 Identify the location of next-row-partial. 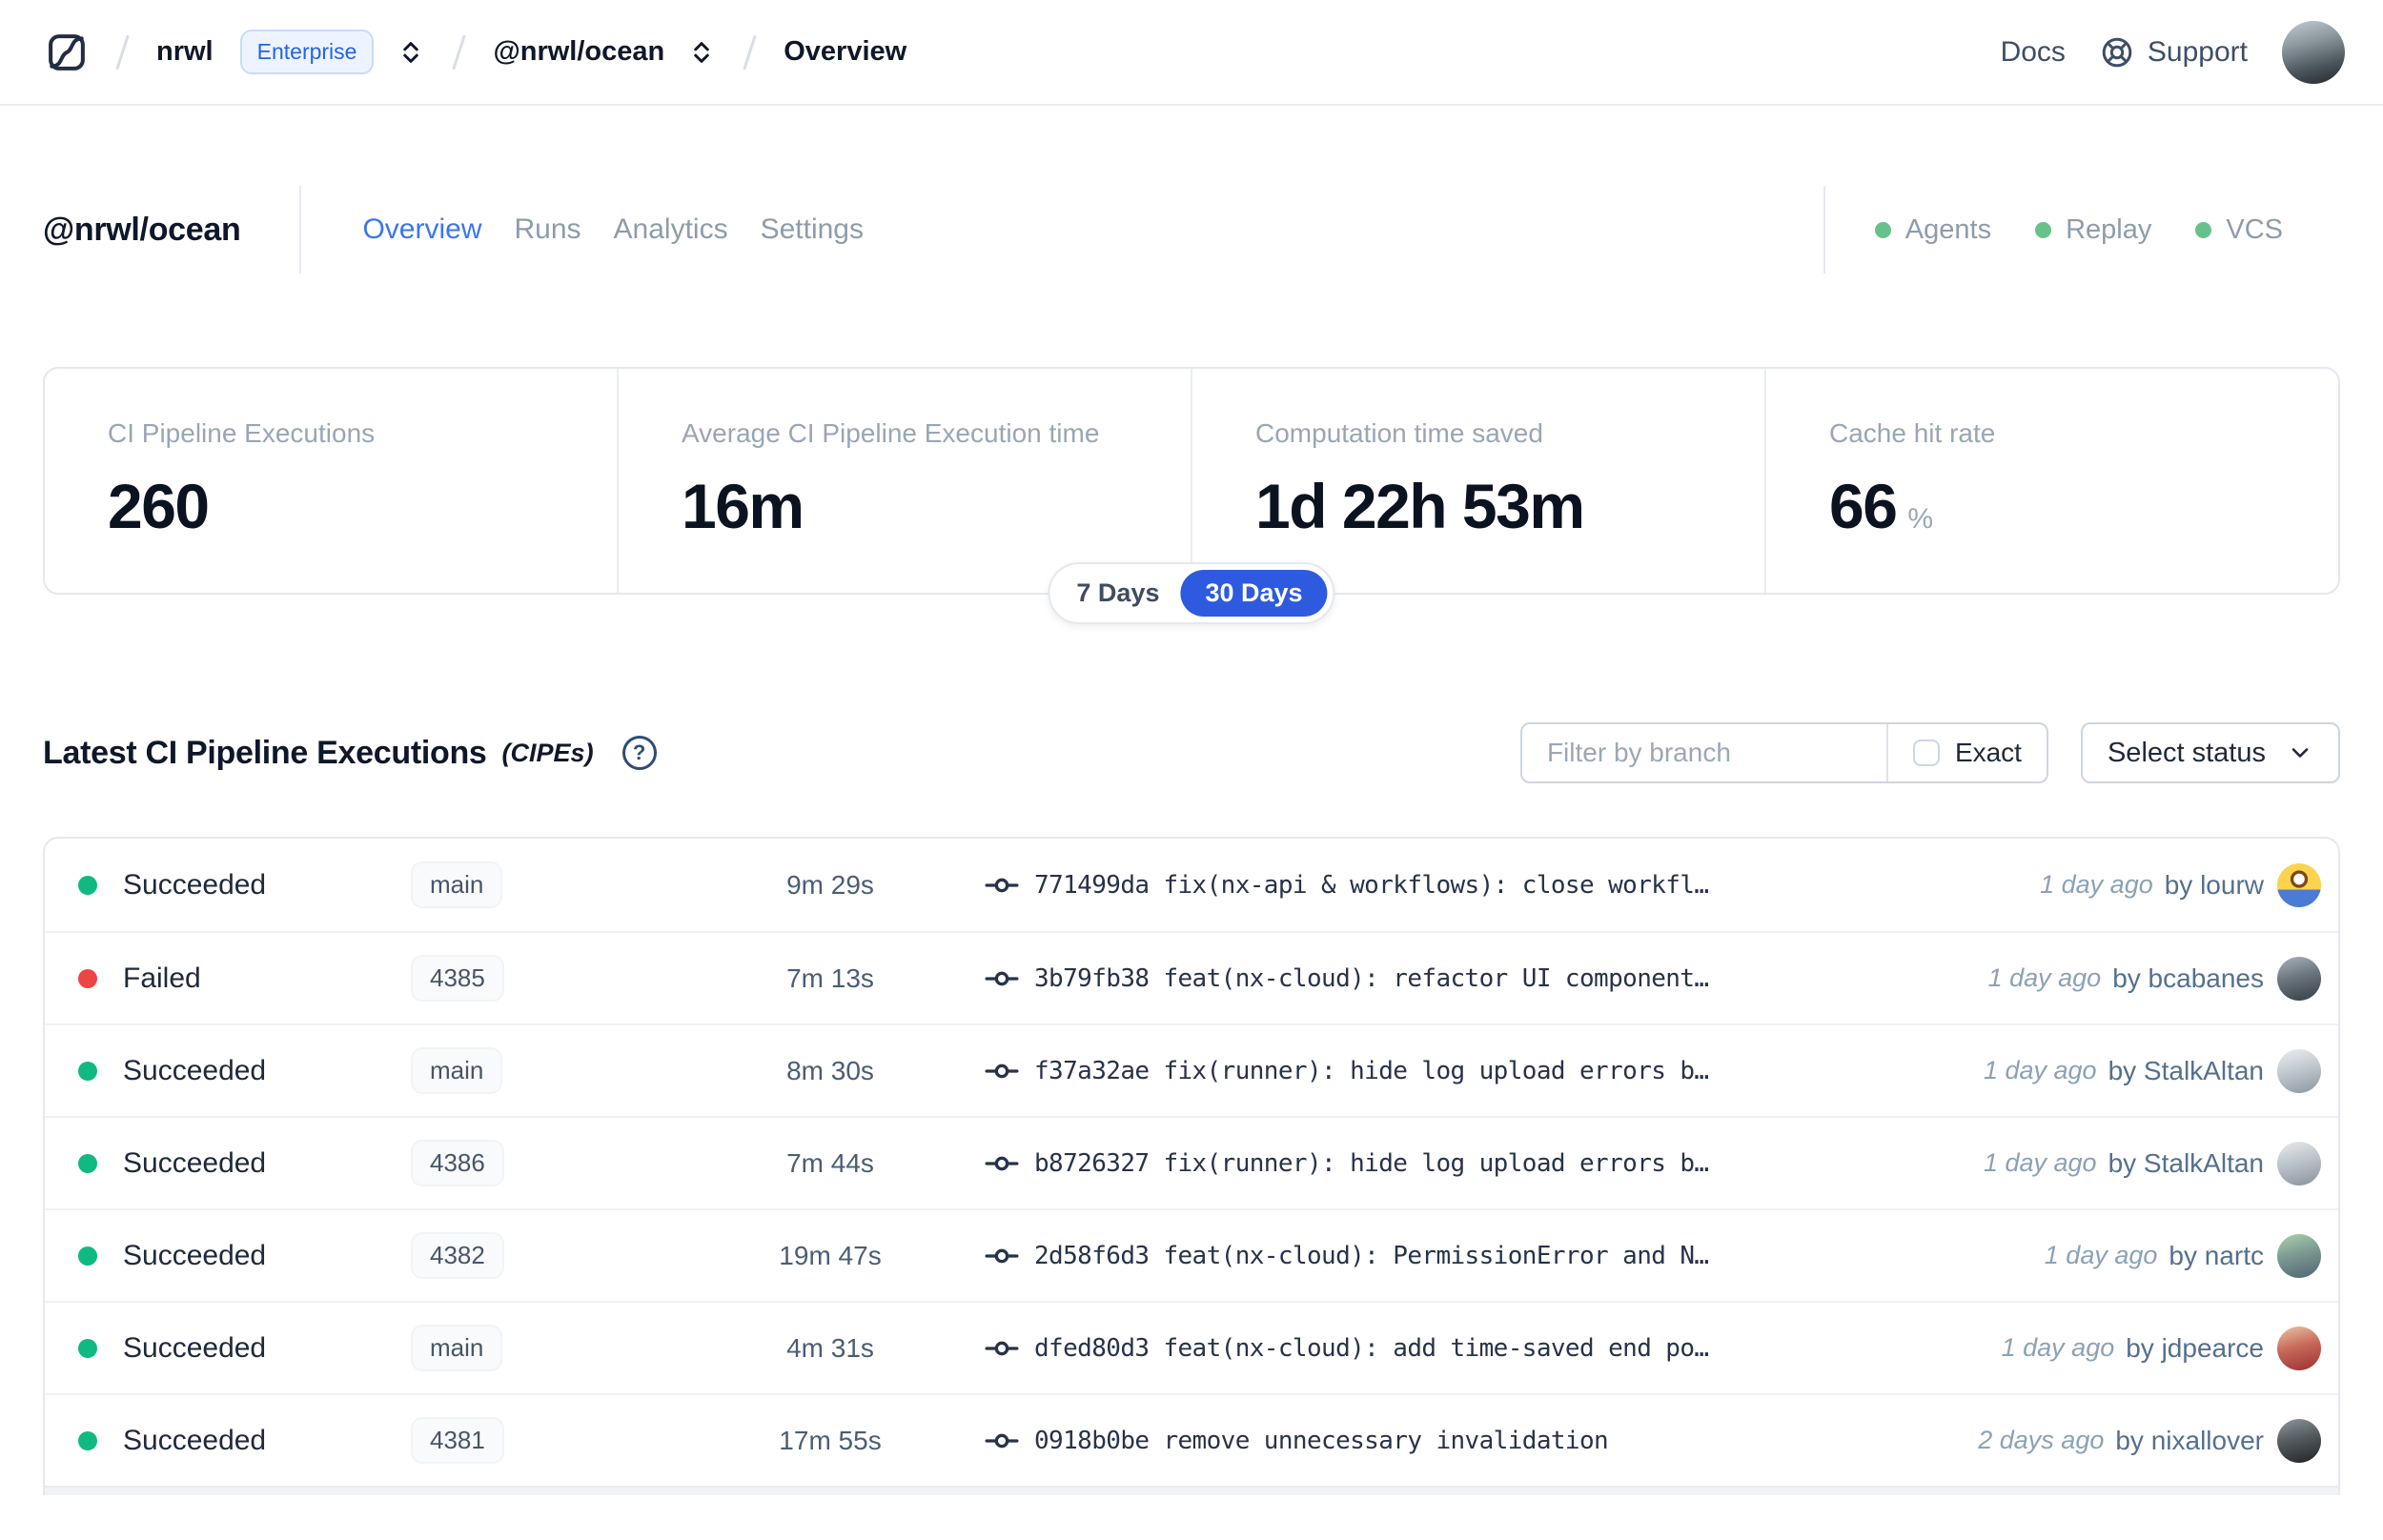
(1191, 1490).